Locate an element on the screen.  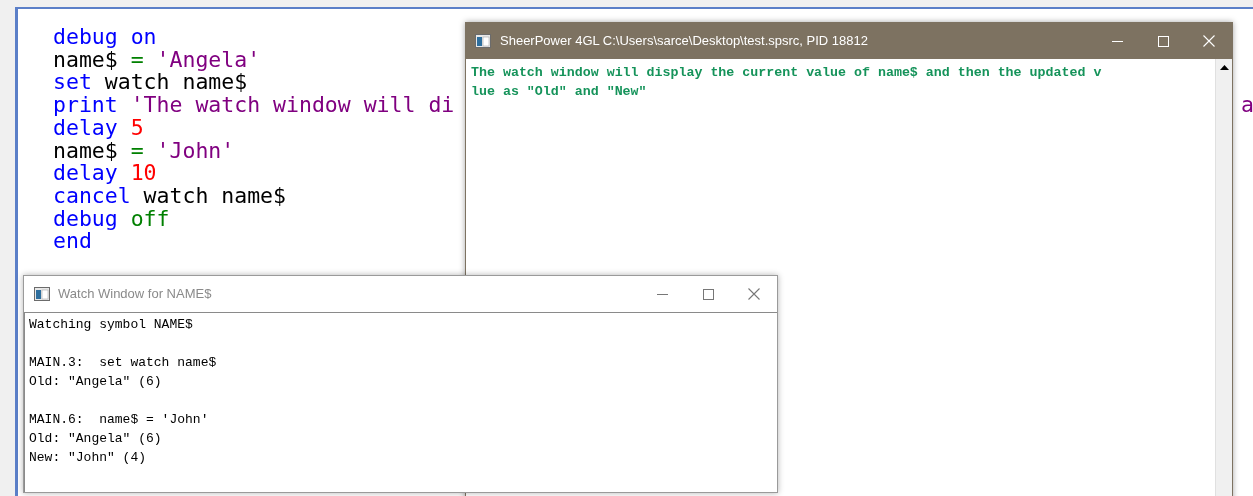
code-line: cancel watch name$ is located at coordinates (169, 196).